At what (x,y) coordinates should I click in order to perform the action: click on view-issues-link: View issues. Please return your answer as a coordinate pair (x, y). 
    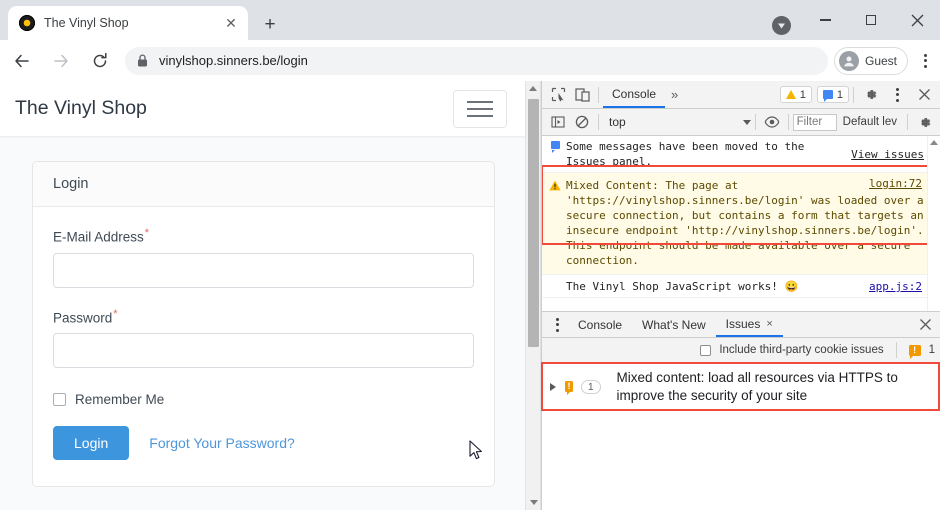
    Looking at the image, I should click on (887, 154).